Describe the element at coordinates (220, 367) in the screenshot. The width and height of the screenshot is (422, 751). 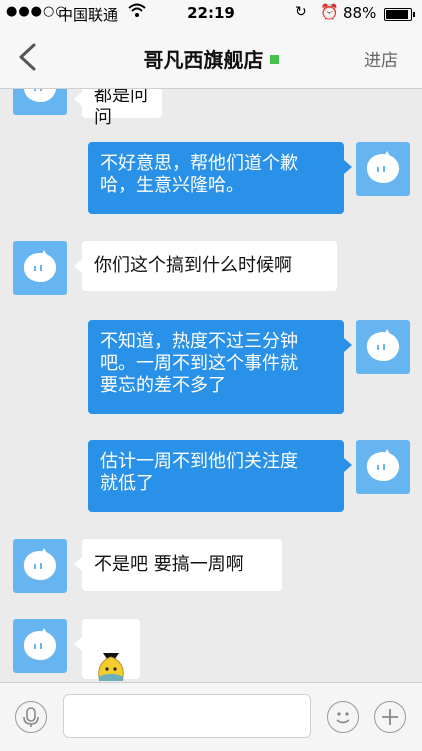
I see `message-bubble-outgoing: 不知道，热度不过三分钟 吧。一周不到这个事件就 要忘的差不多了` at that location.